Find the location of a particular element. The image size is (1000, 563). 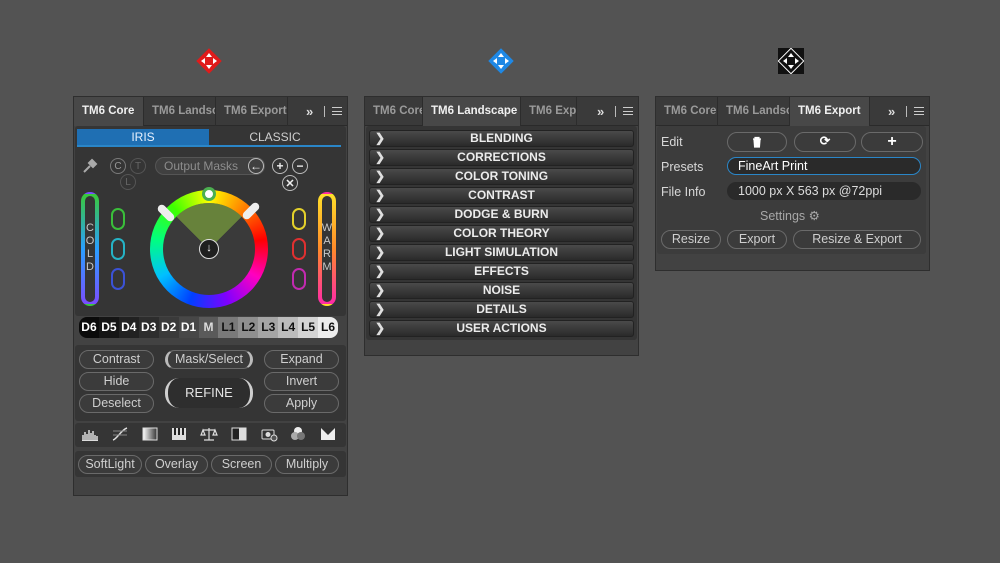

section-blending: ❯ BLENDING is located at coordinates (501, 138).